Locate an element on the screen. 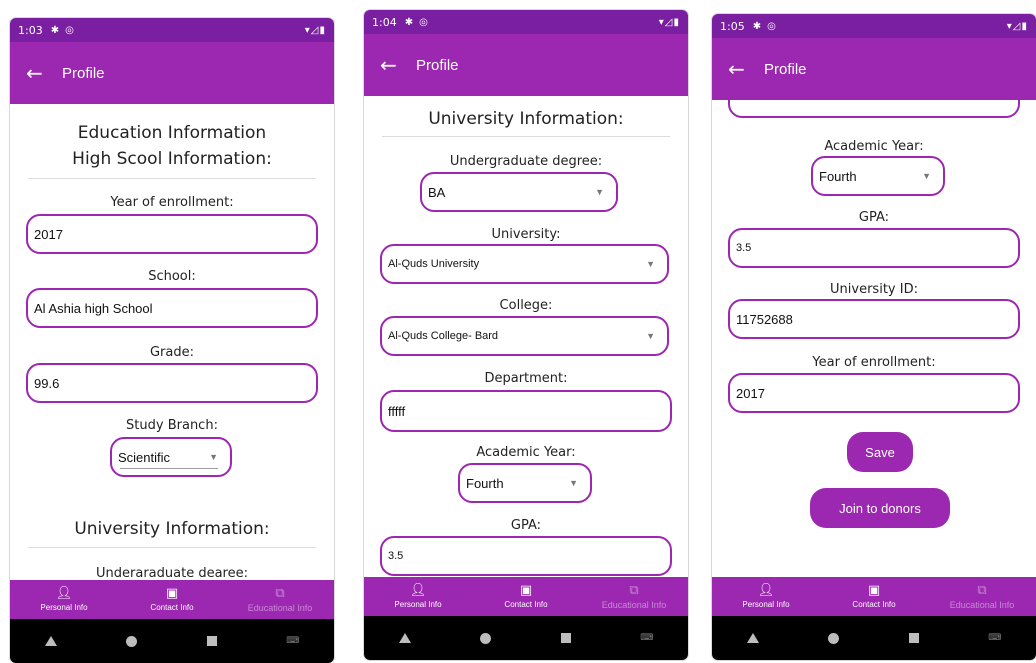 The image size is (1036, 663). university-value: Al-Quds University is located at coordinates (434, 264).